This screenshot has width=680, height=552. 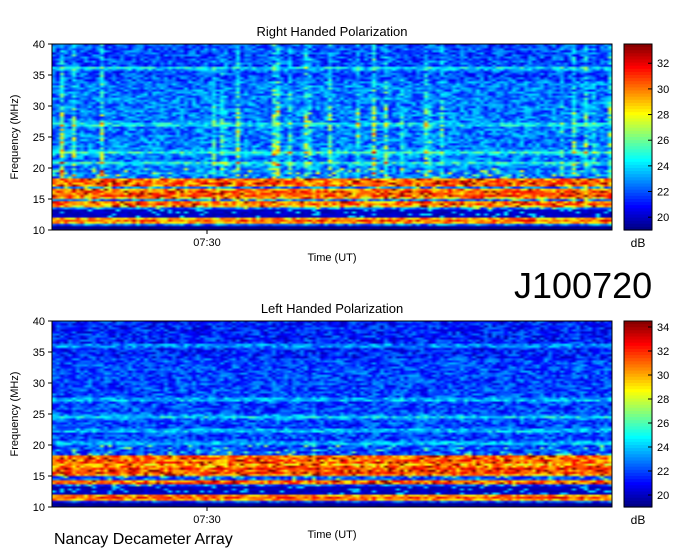 What do you see at coordinates (143, 539) in the screenshot?
I see `instrument-label: Nancay Decameter Array` at bounding box center [143, 539].